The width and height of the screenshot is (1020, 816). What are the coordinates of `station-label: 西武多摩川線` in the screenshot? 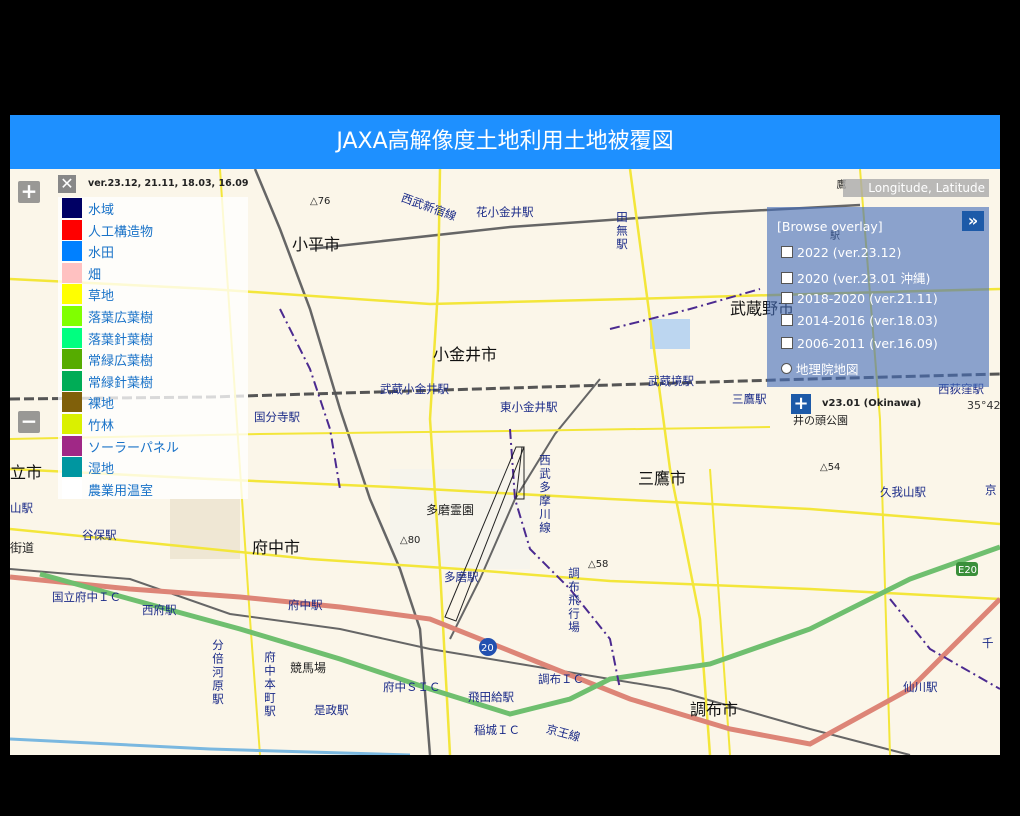 It's located at (545, 494).